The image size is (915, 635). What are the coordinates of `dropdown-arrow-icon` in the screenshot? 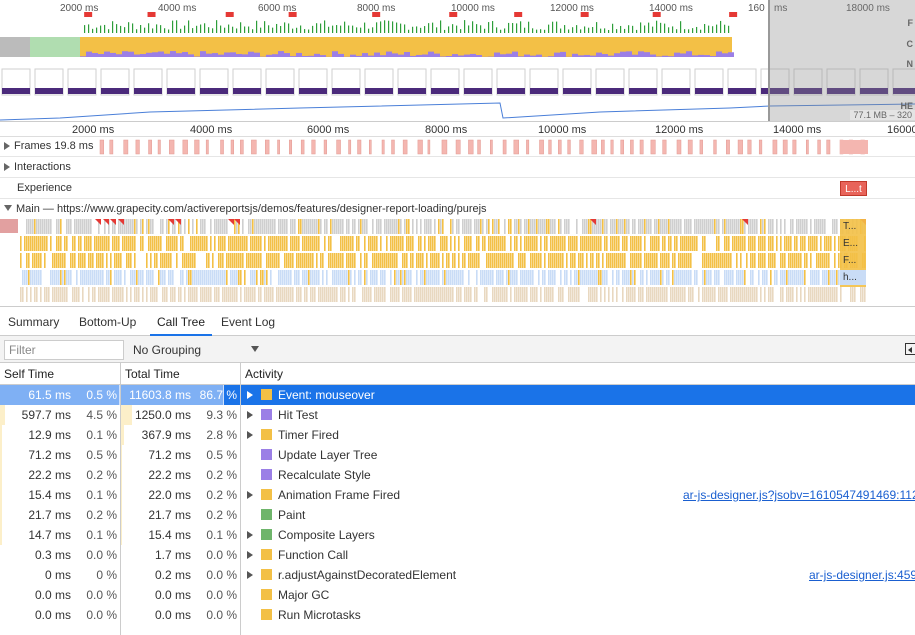 It's located at (255, 349).